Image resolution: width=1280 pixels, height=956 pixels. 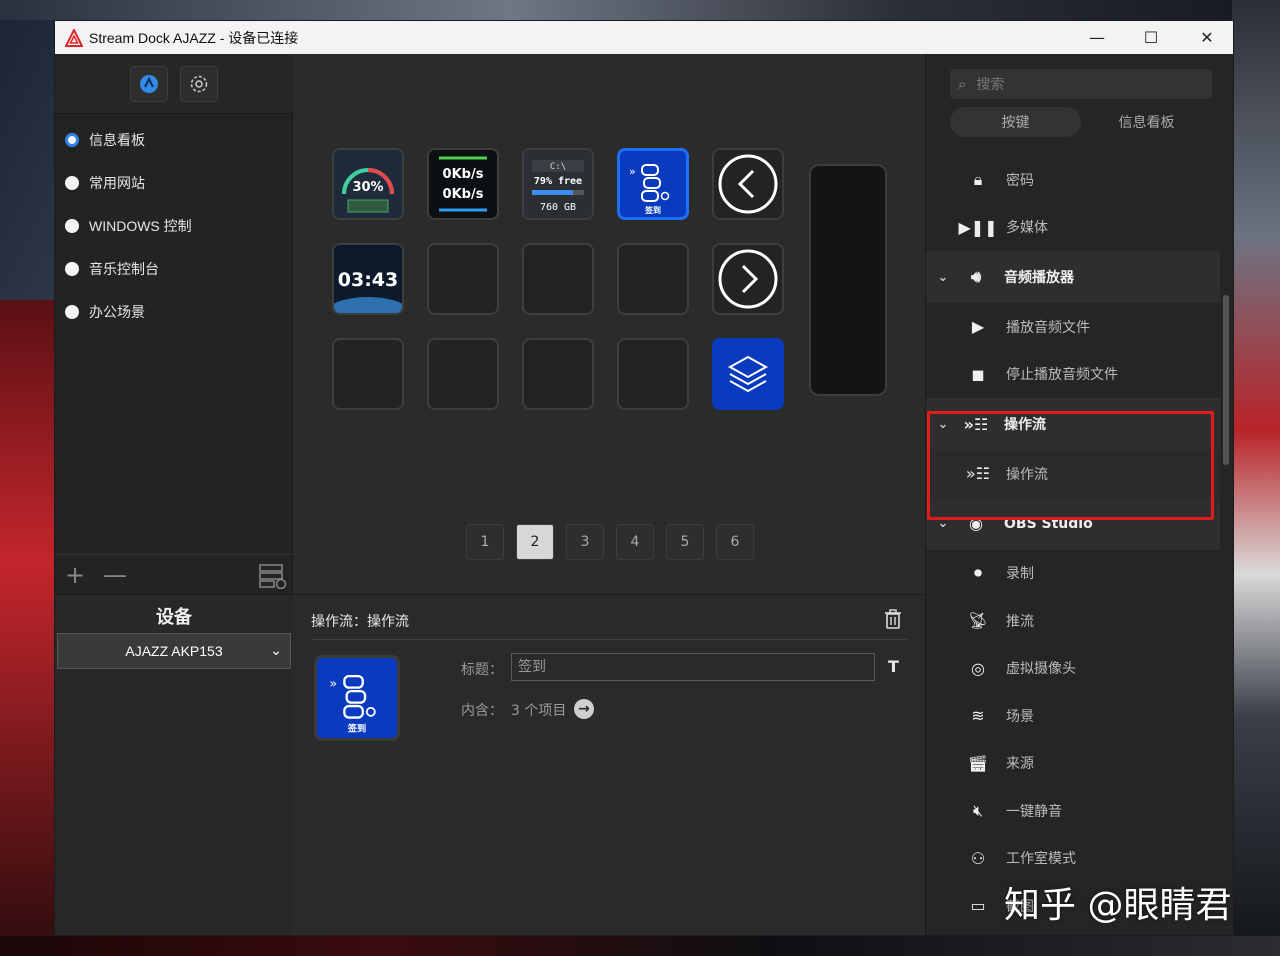 What do you see at coordinates (978, 374) in the screenshot?
I see `stop-circle-icon: ◼` at bounding box center [978, 374].